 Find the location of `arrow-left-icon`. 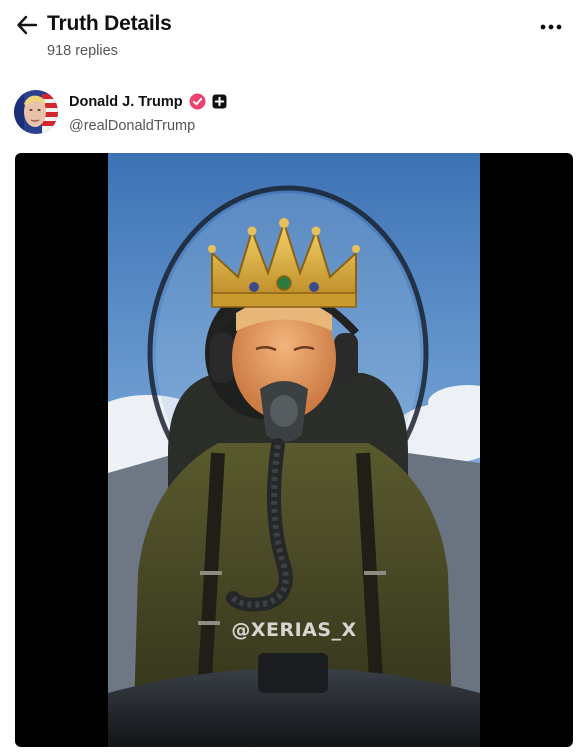

arrow-left-icon is located at coordinates (27, 25).